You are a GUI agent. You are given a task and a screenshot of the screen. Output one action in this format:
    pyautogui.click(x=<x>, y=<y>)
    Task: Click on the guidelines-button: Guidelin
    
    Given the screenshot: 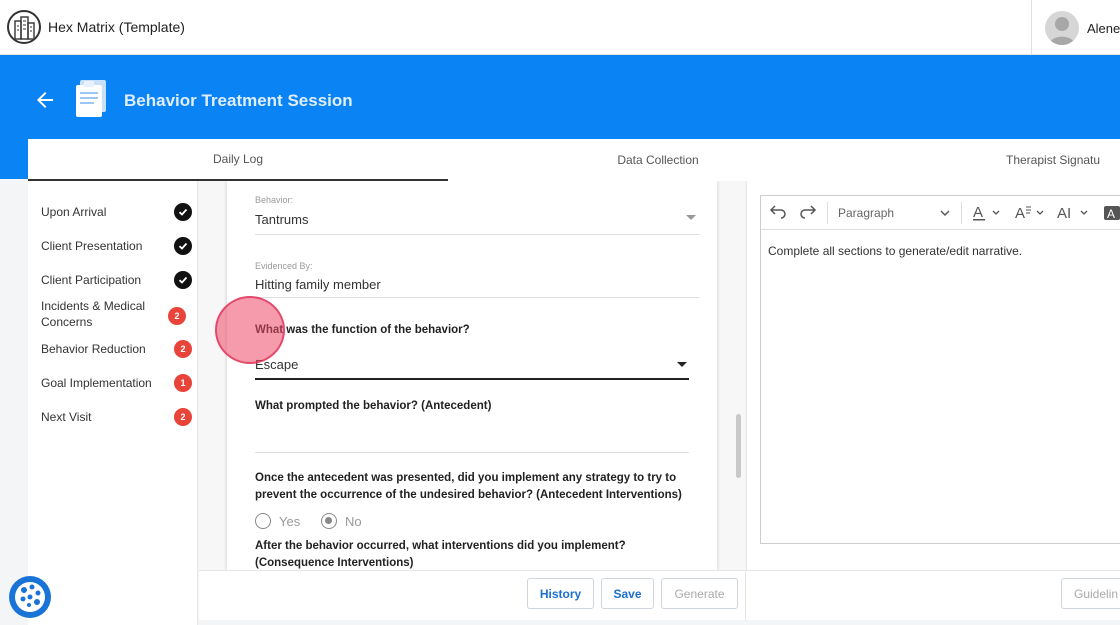 What is the action you would take?
    pyautogui.click(x=1090, y=593)
    